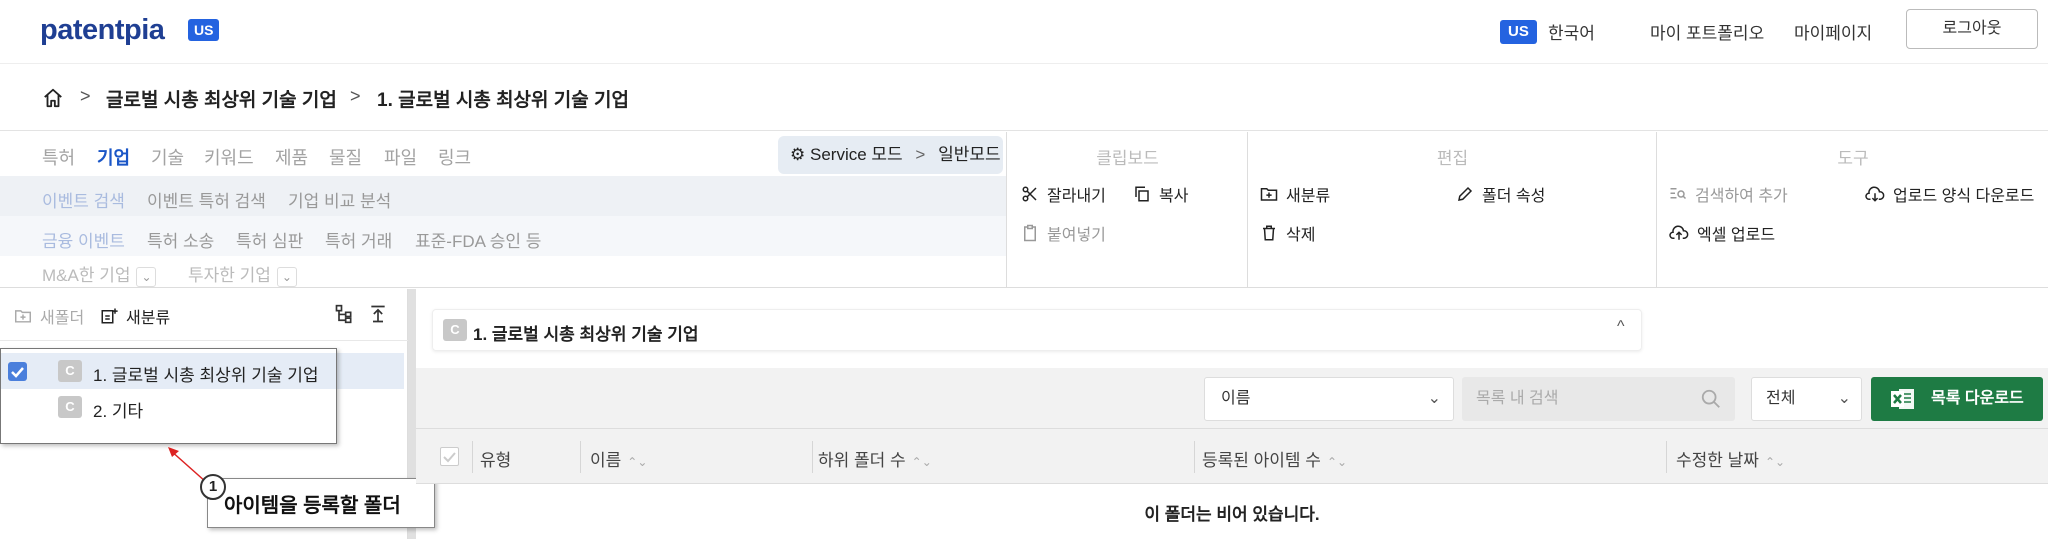 The width and height of the screenshot is (2048, 539). I want to click on language-link: 한국어, so click(1571, 31).